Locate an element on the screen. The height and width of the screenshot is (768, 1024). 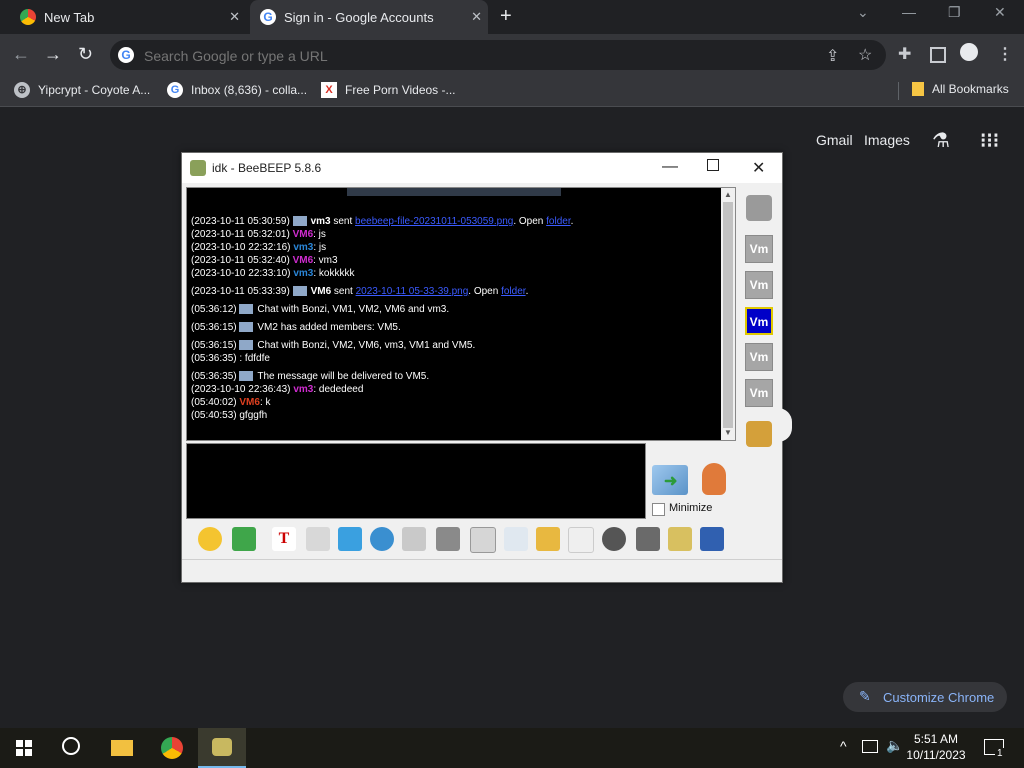
message-time: (2023-10-11 05:33:39) is located at coordinates (240, 291).